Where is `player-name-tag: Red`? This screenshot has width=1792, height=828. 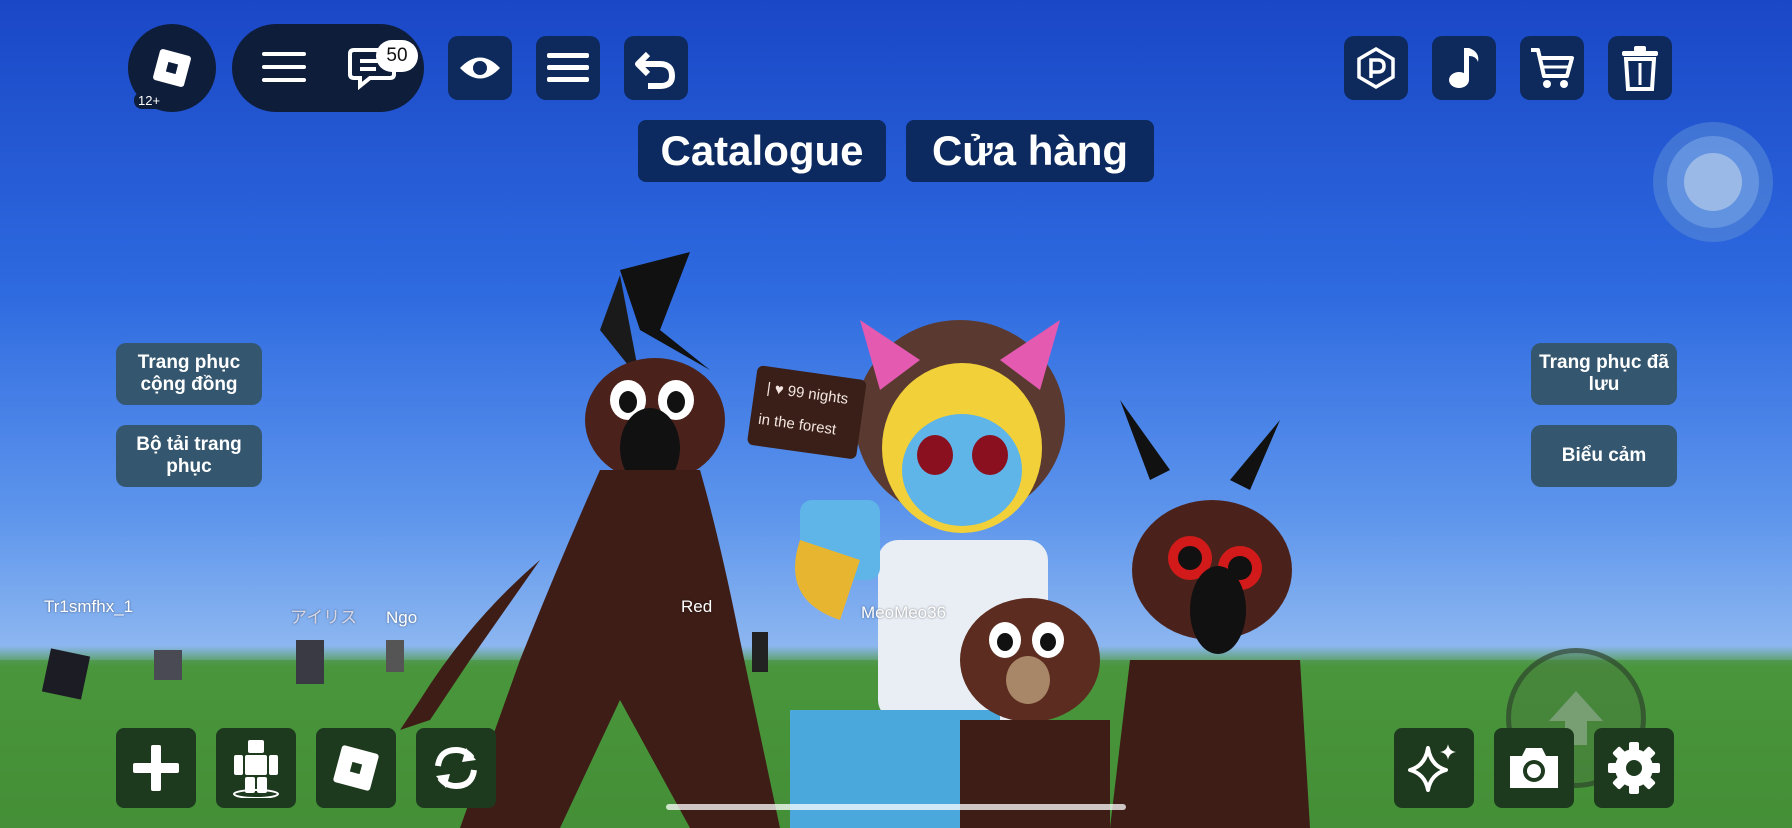 player-name-tag: Red is located at coordinates (697, 606).